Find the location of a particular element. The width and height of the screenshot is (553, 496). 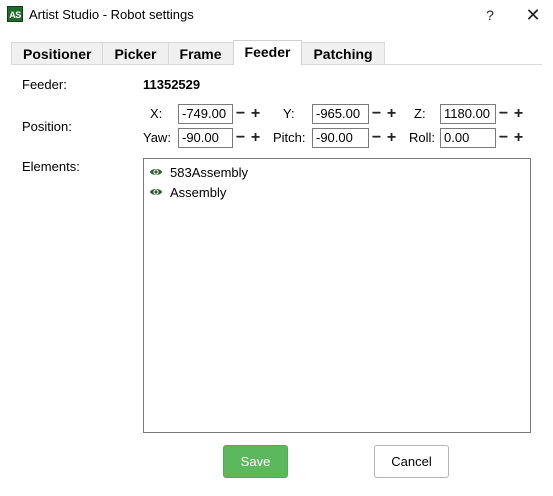

x-label: X: is located at coordinates (156, 113).